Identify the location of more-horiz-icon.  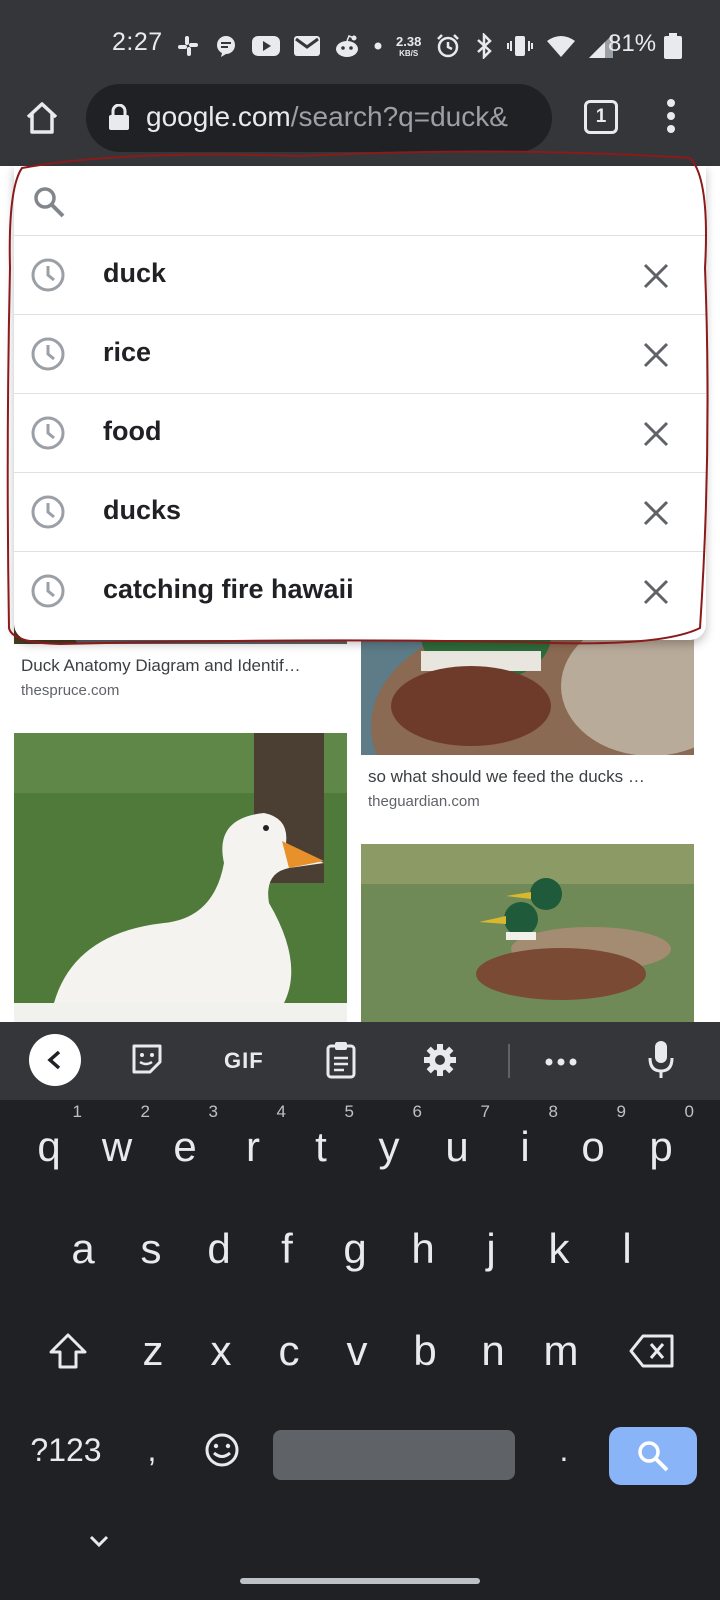
(561, 1063).